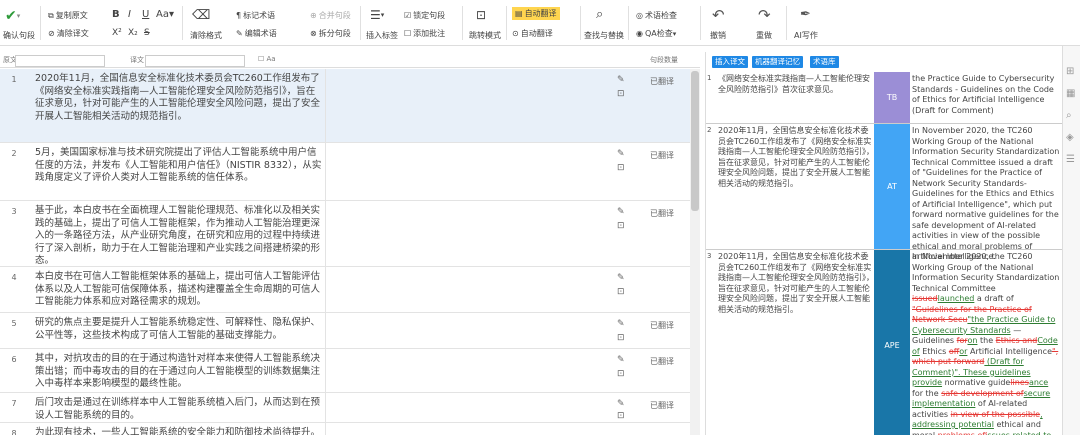 The height and width of the screenshot is (435, 1080). What do you see at coordinates (805, 14) in the screenshot?
I see `pen-icon: ✒` at bounding box center [805, 14].